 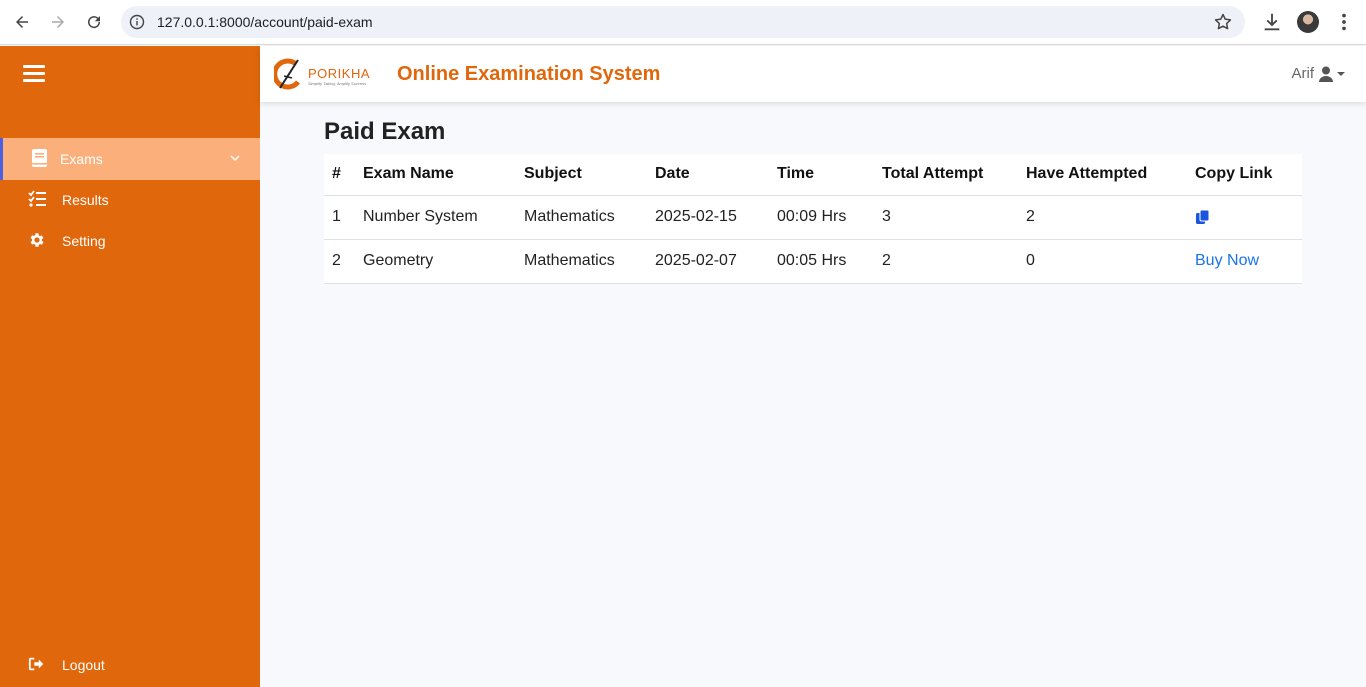 I want to click on kebab-menu-icon, so click(x=1344, y=22).